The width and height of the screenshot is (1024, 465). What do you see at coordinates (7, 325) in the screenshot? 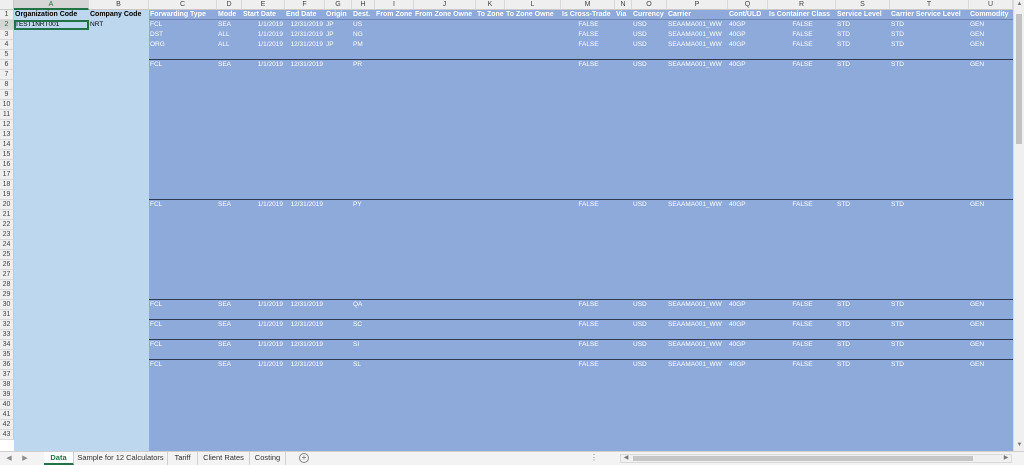
I see `row-header-32: 32` at bounding box center [7, 325].